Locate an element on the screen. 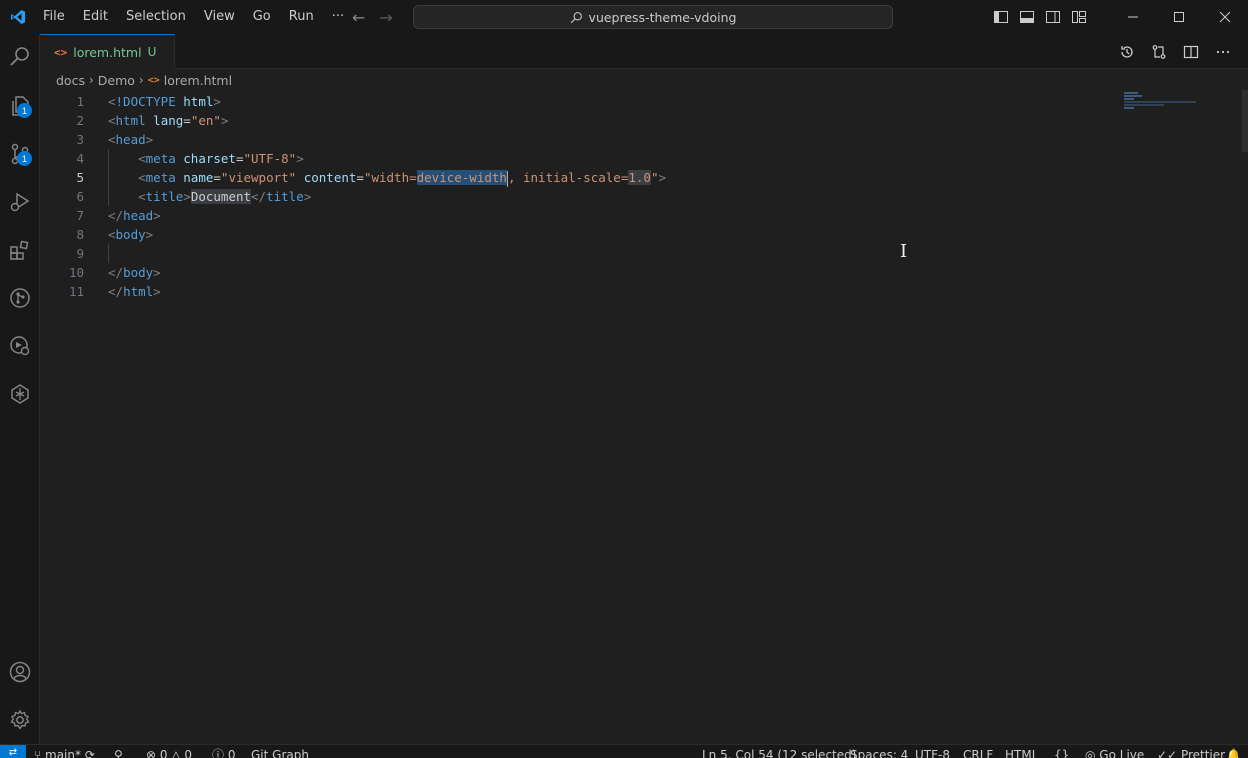 This screenshot has height=758, width=1248. code-line: <title>Document</title> is located at coordinates (387, 196).